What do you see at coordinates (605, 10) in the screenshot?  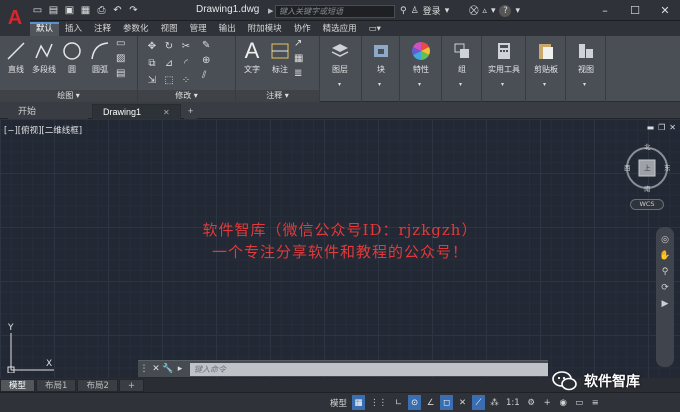 I see `minimize-icon: –` at bounding box center [605, 10].